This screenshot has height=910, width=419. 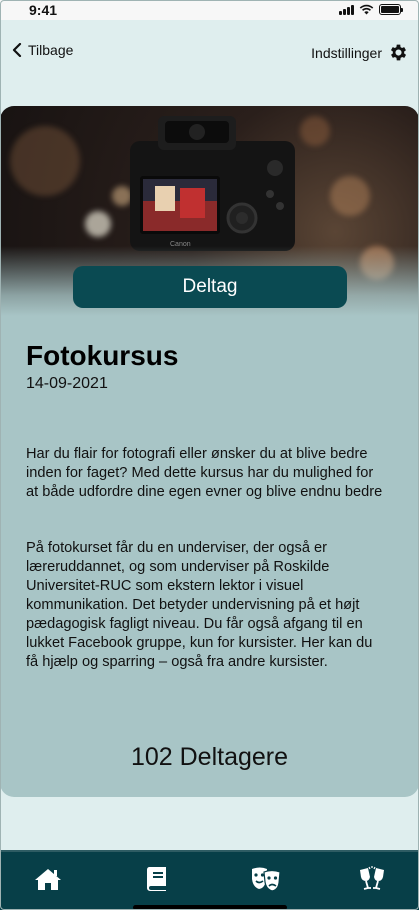 I want to click on signal-icon, so click(x=346, y=9).